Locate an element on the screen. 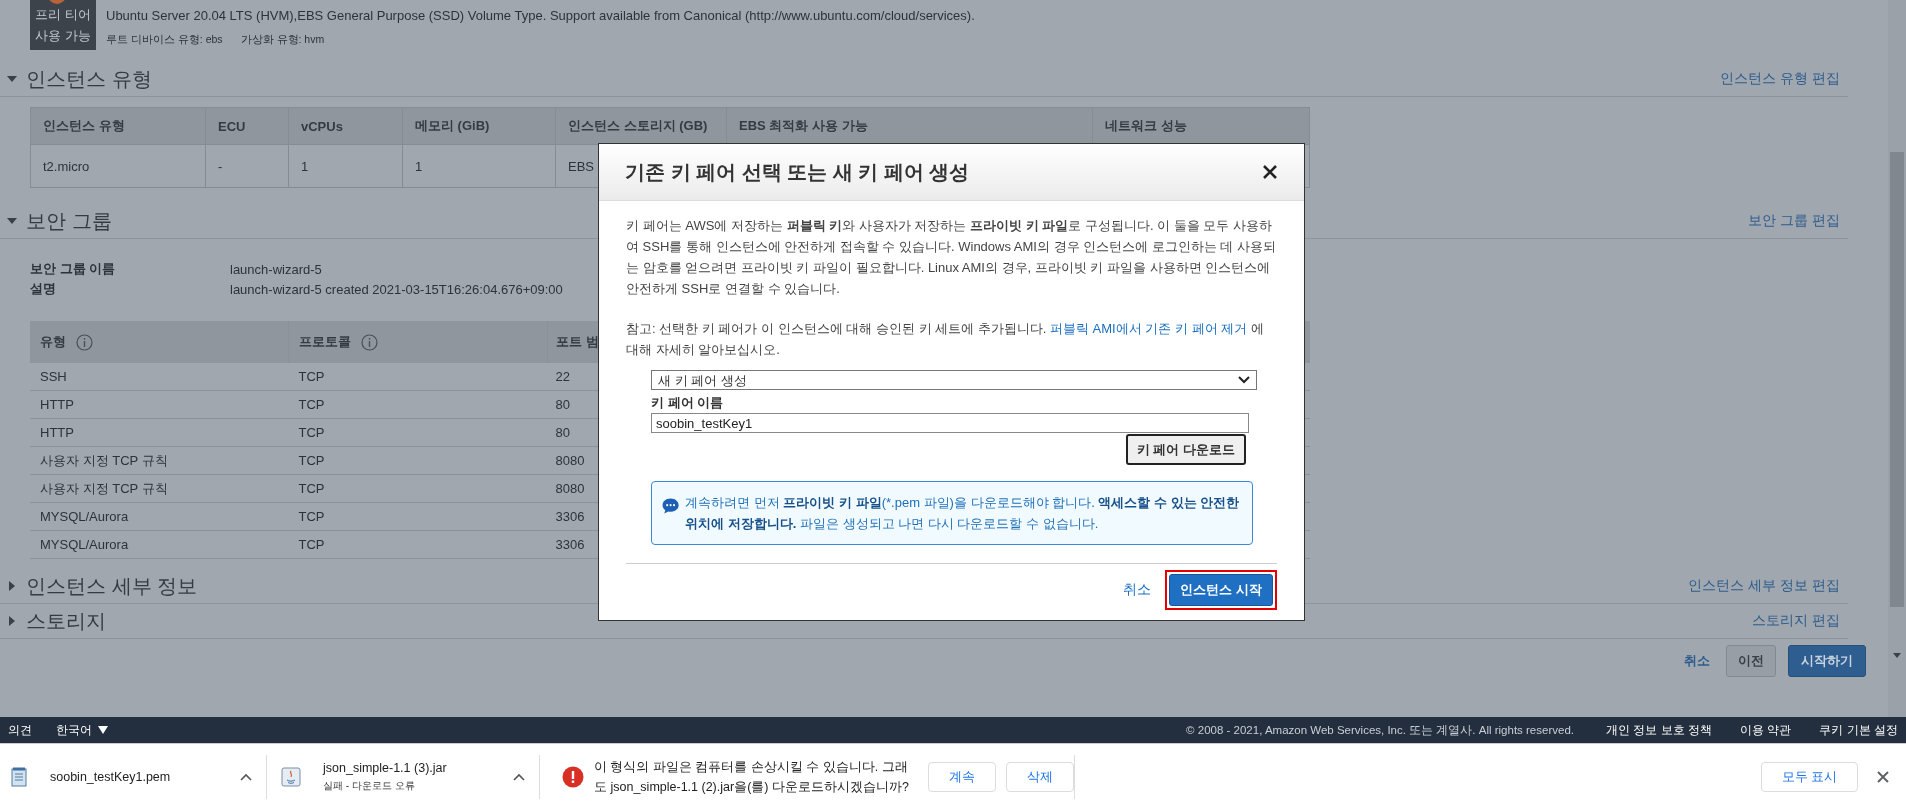 This screenshot has height=810, width=1906. note-paragraph: 참고: 선택한 키 페어가 이 인스턴스에 대해 승인된 키 세트에 추가됩니다. 퍼블릭 AMI에서 기존 키 페어 제거 에 대해 자세히 알아보십시오. is located at coordinates (945, 339).